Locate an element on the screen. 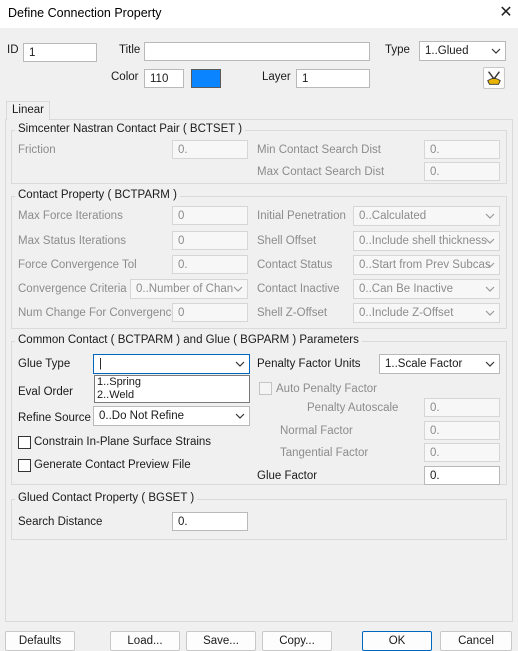  initial-penetration-label: Initial Penetration is located at coordinates (301, 216).